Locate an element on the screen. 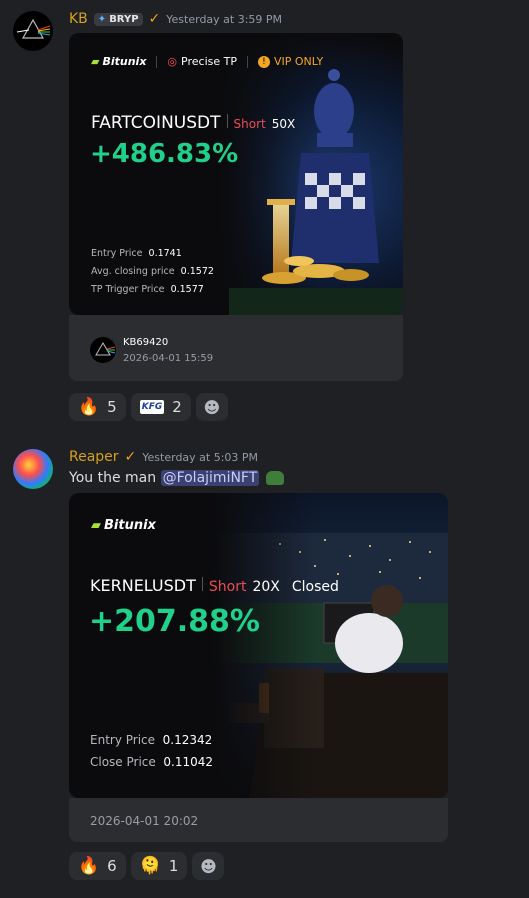 This screenshot has height=898, width=529. timestamp: Yesterday at 3:59 PM is located at coordinates (224, 19).